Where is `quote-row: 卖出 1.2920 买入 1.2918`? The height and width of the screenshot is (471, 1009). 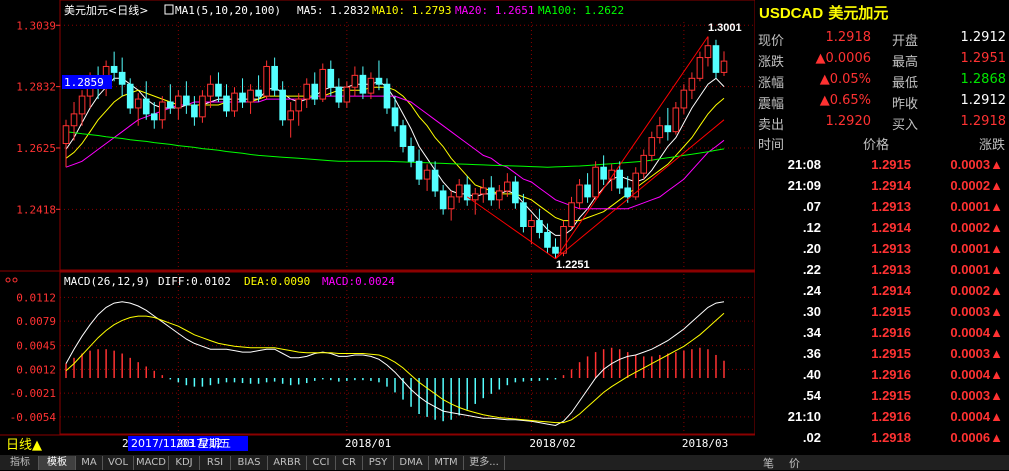
quote-row: 卖出 1.2920 买入 1.2918 is located at coordinates (882, 122).